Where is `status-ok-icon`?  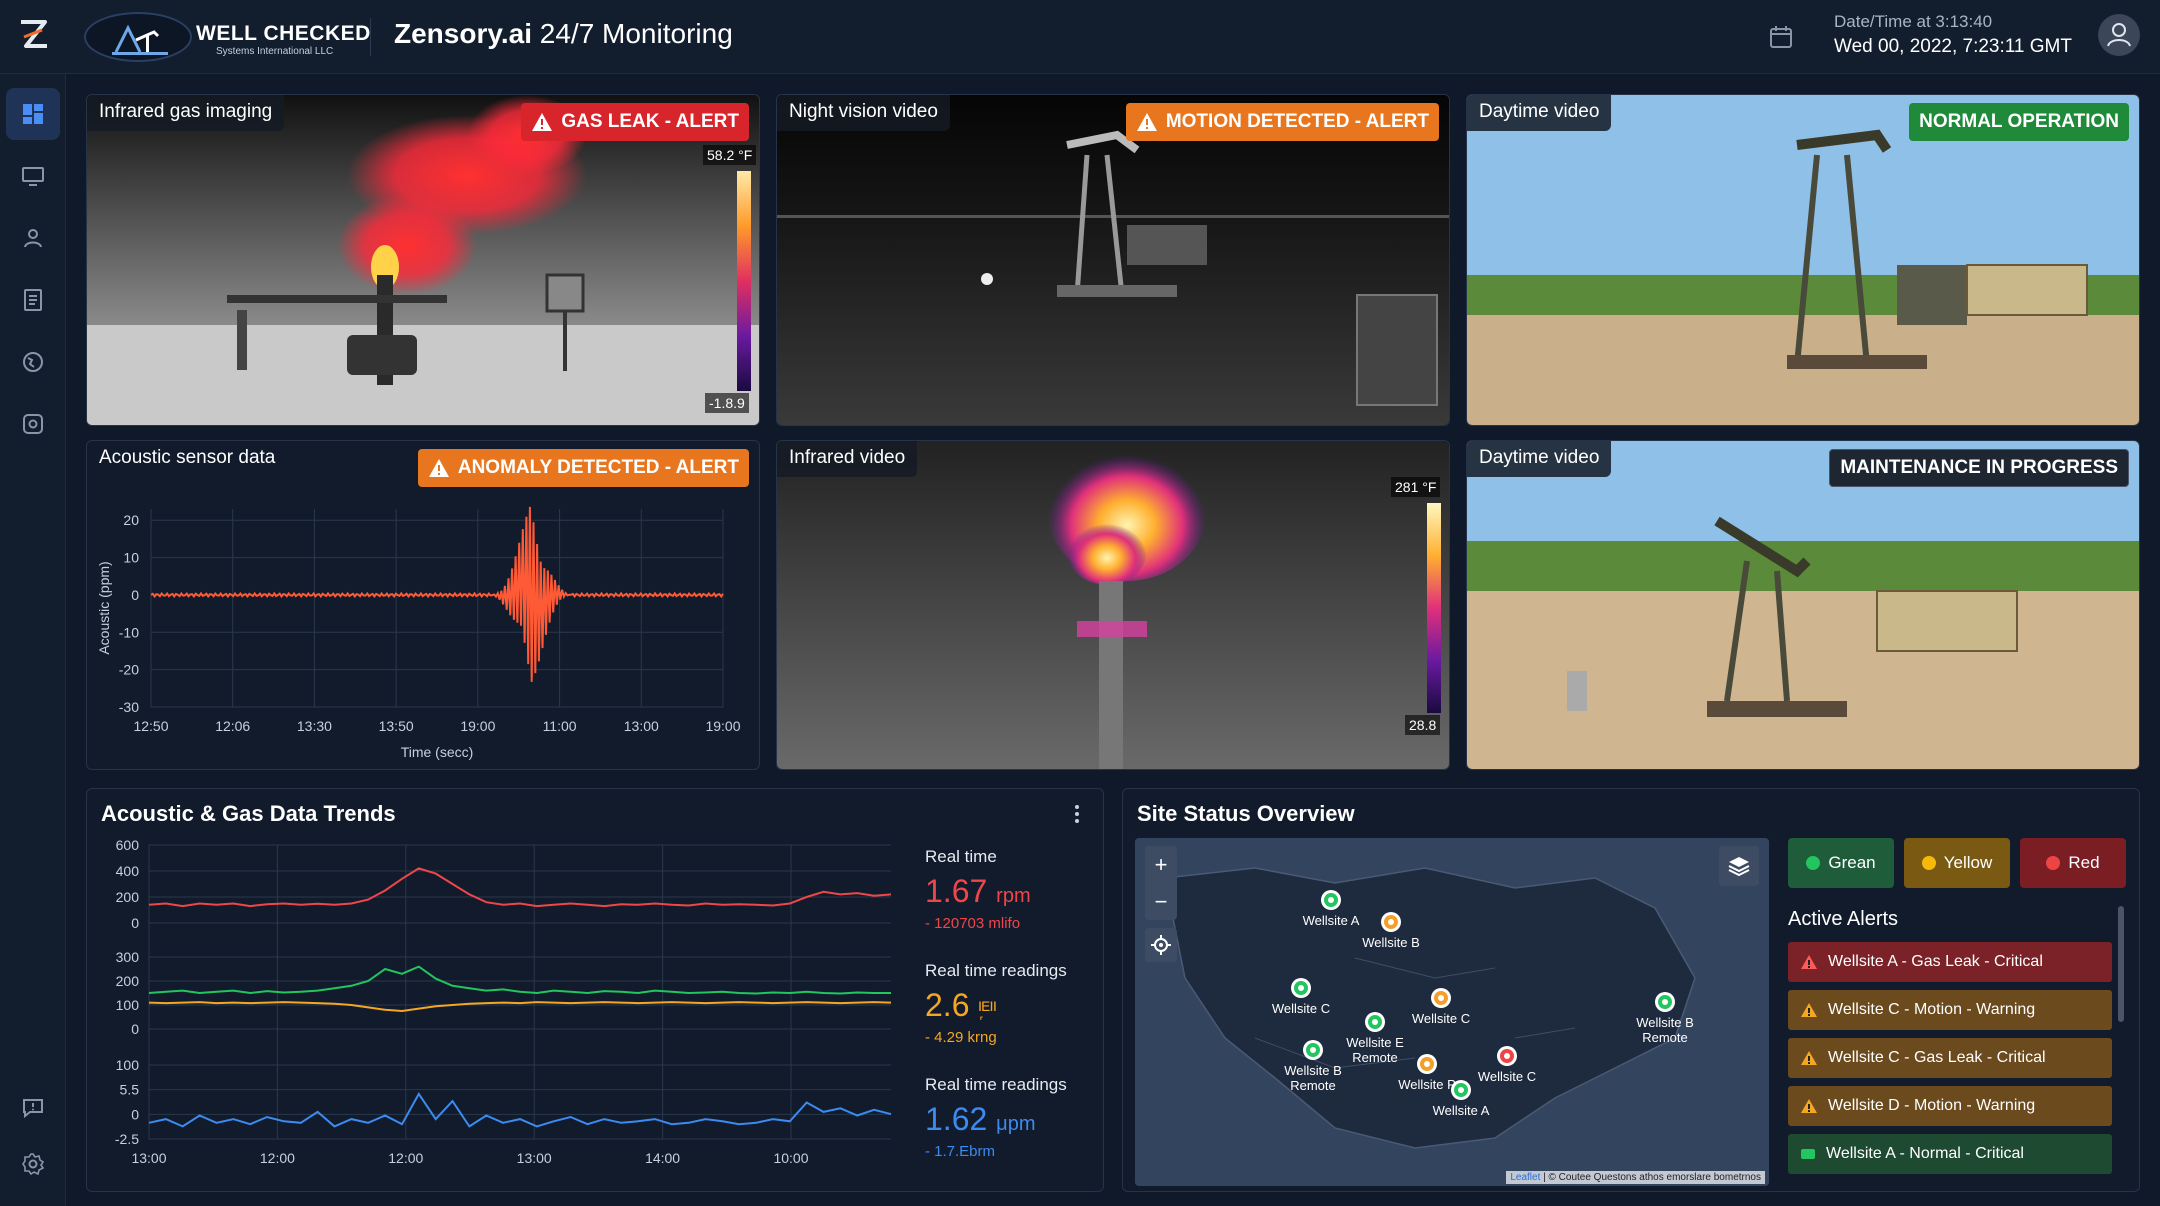 status-ok-icon is located at coordinates (1808, 1154).